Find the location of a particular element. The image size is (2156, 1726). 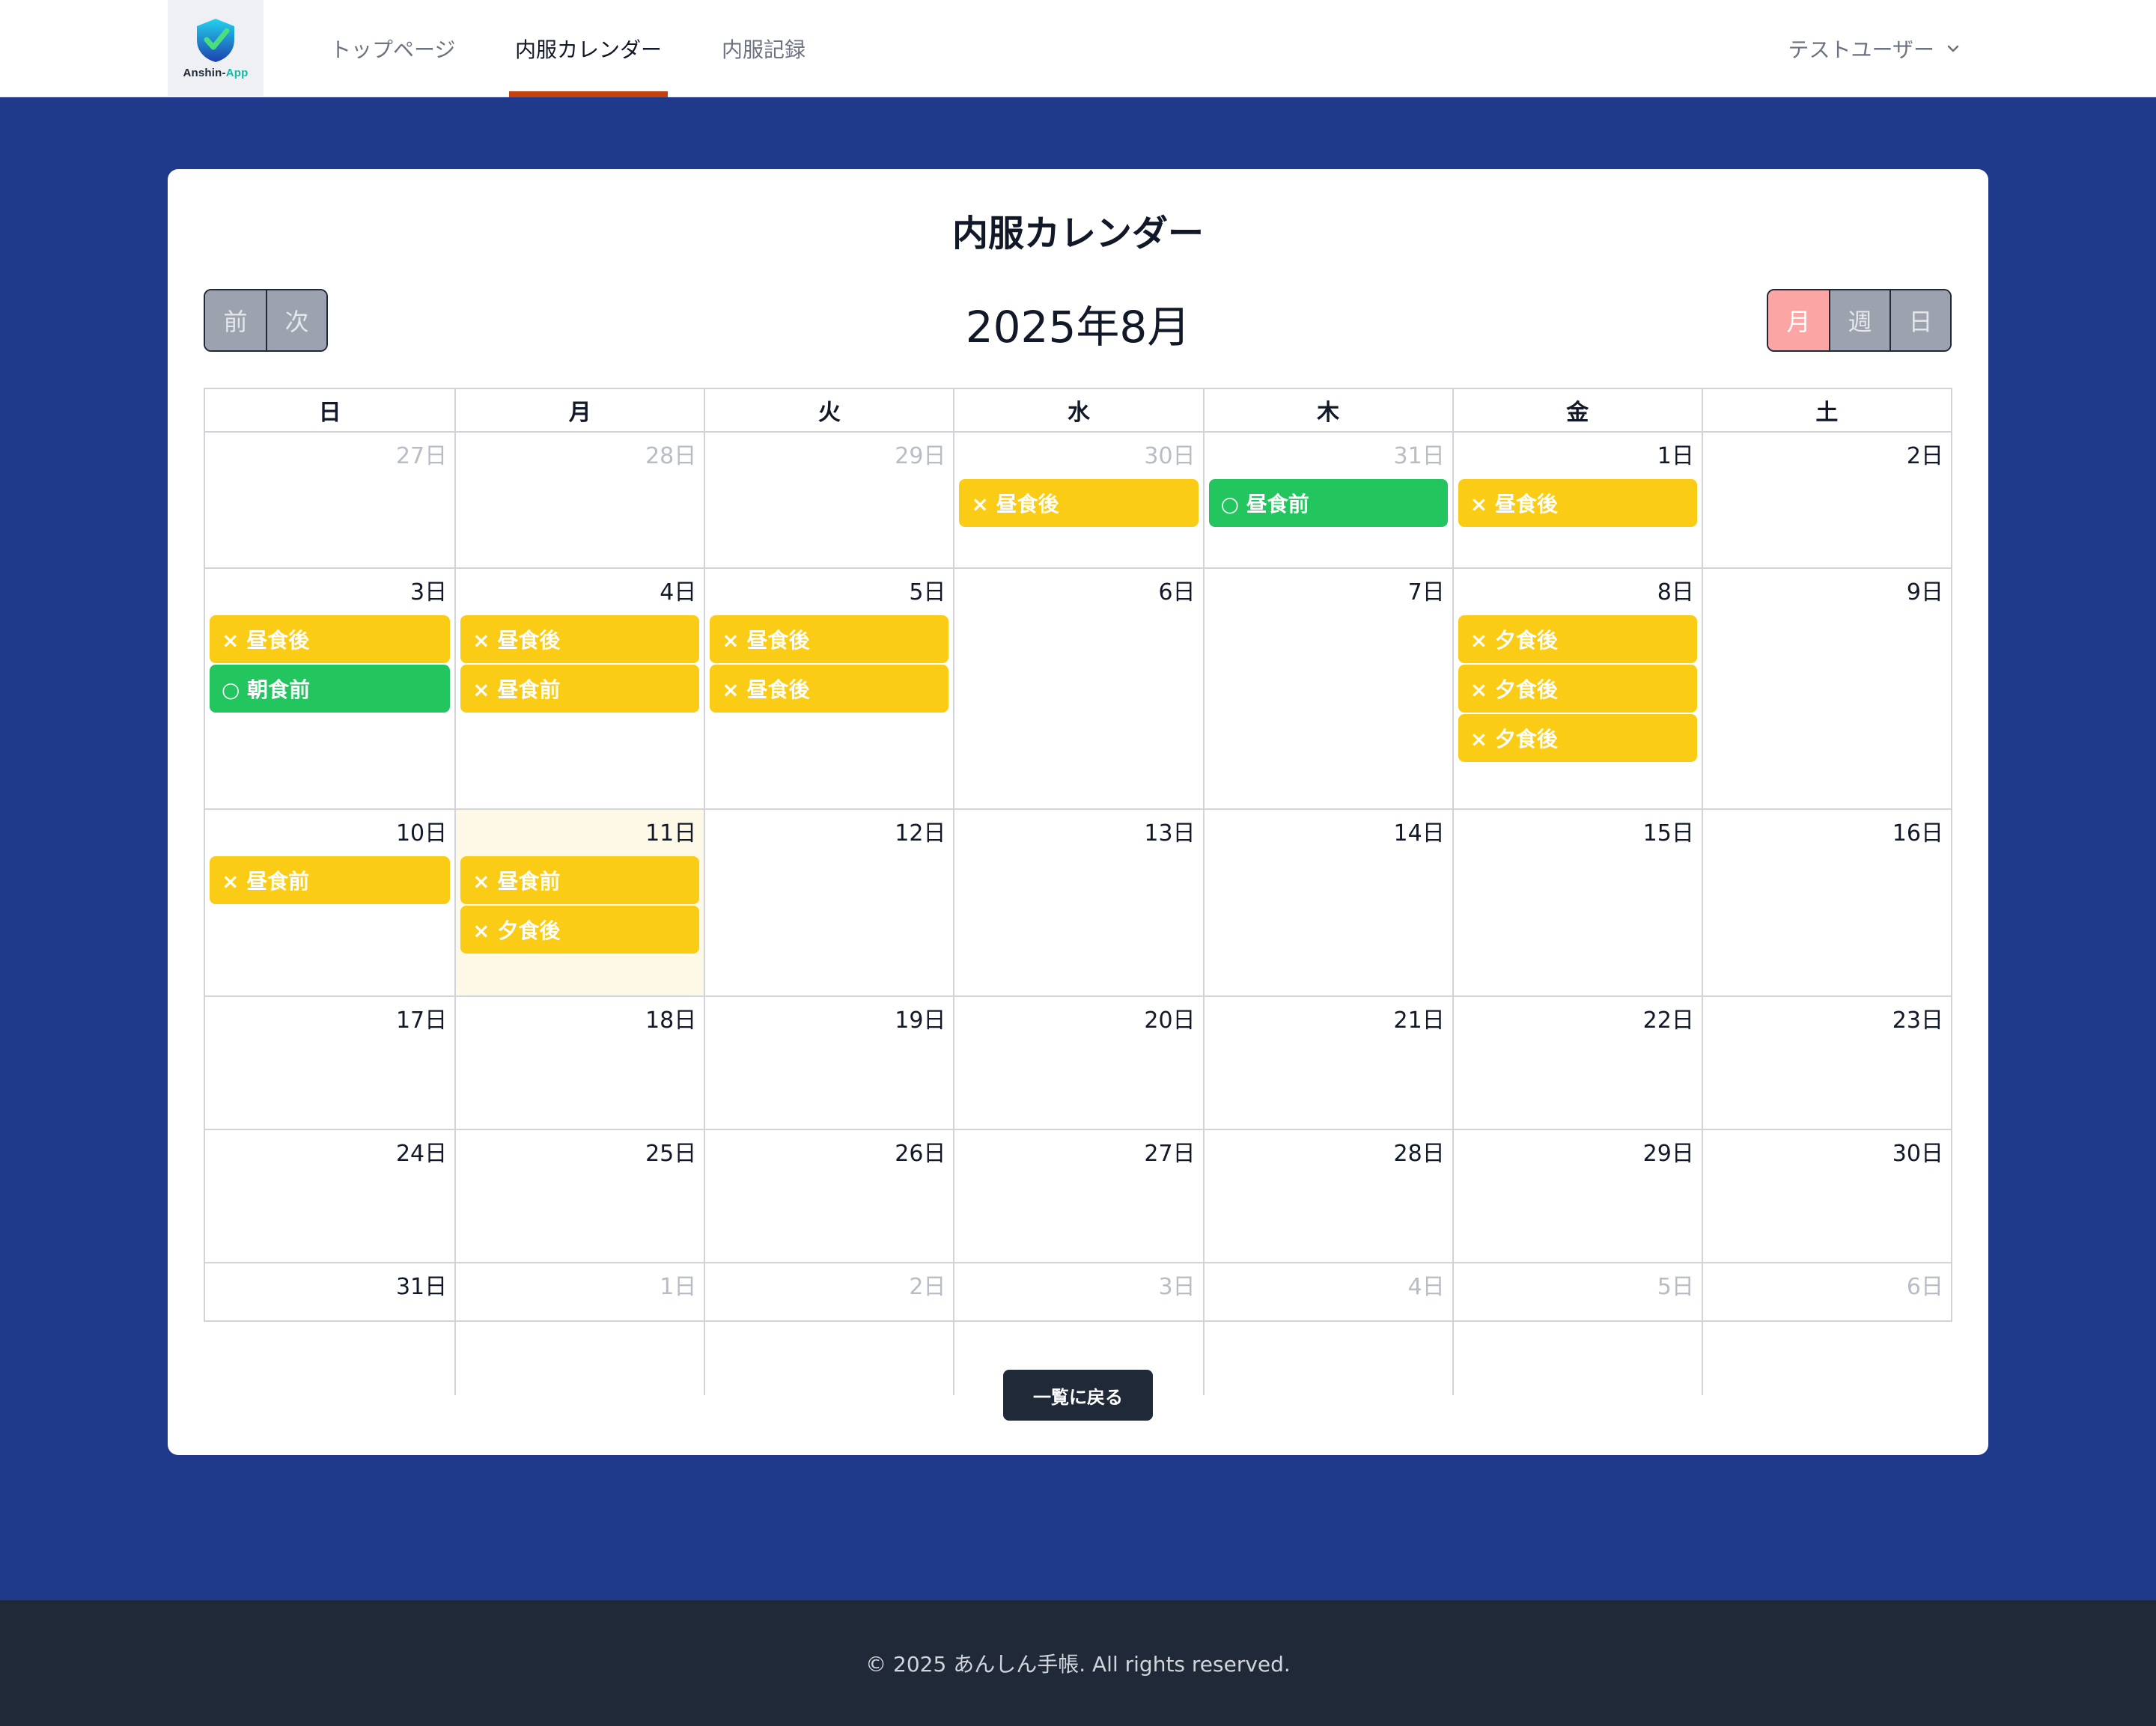

calendar-day-cell: 1日 is located at coordinates (579, 1329).